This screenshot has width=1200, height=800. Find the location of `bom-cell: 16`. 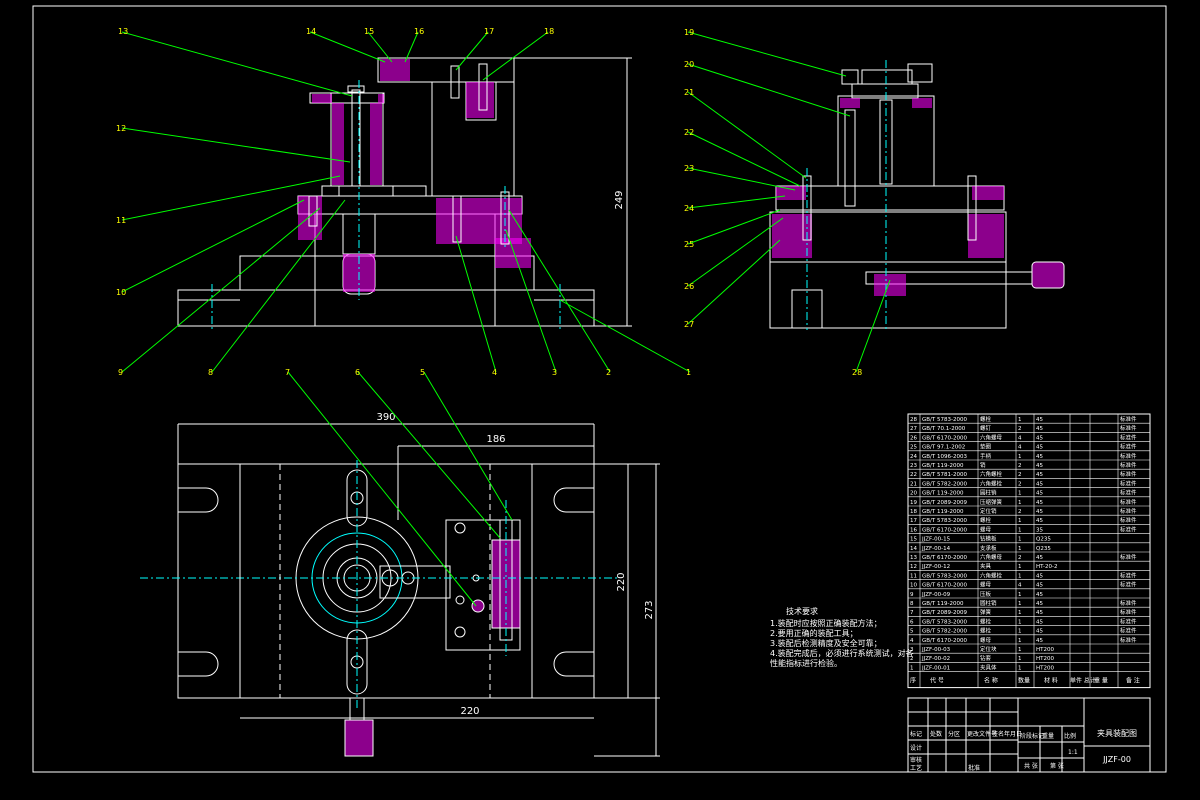

bom-cell: 16 is located at coordinates (913, 530).